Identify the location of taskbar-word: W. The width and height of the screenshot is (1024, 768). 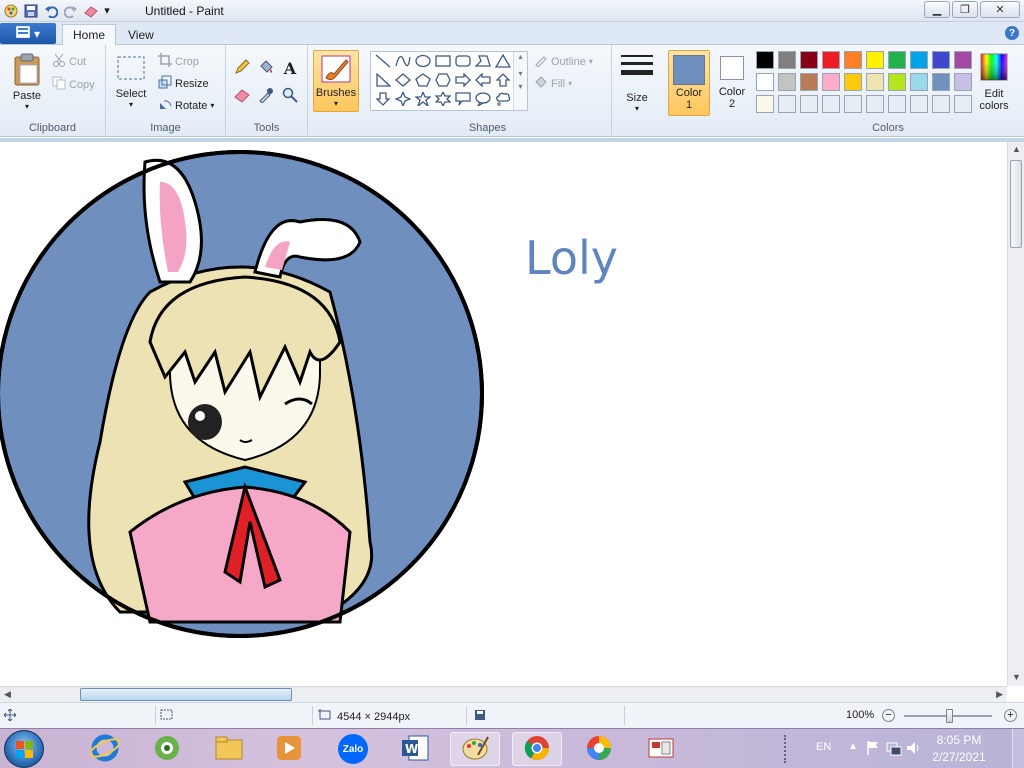
(415, 749).